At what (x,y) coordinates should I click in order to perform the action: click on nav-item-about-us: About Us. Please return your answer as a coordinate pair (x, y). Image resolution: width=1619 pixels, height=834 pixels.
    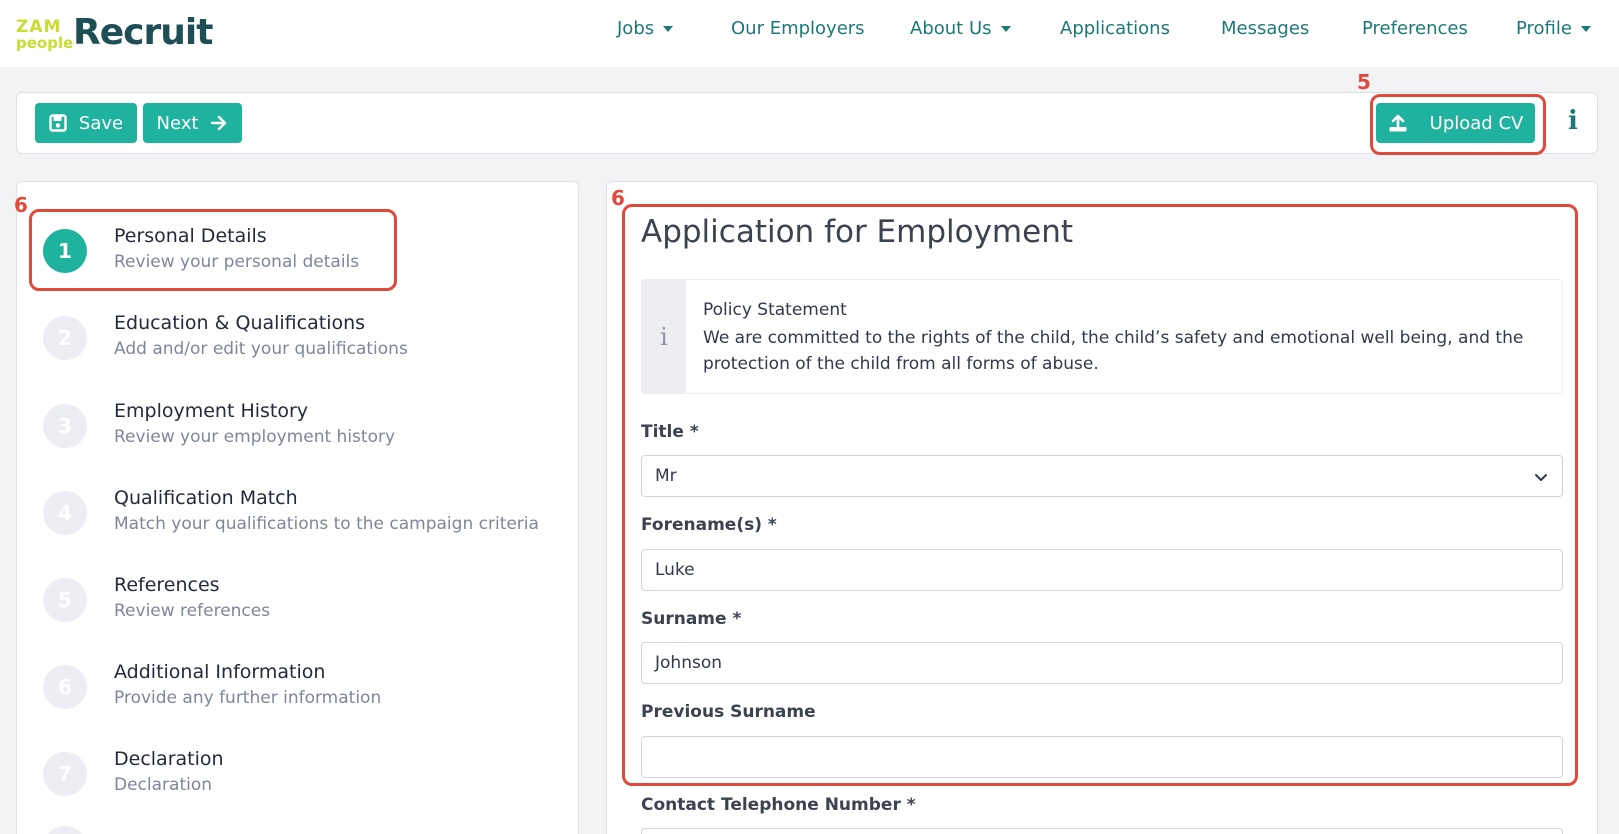
    Looking at the image, I should click on (960, 28).